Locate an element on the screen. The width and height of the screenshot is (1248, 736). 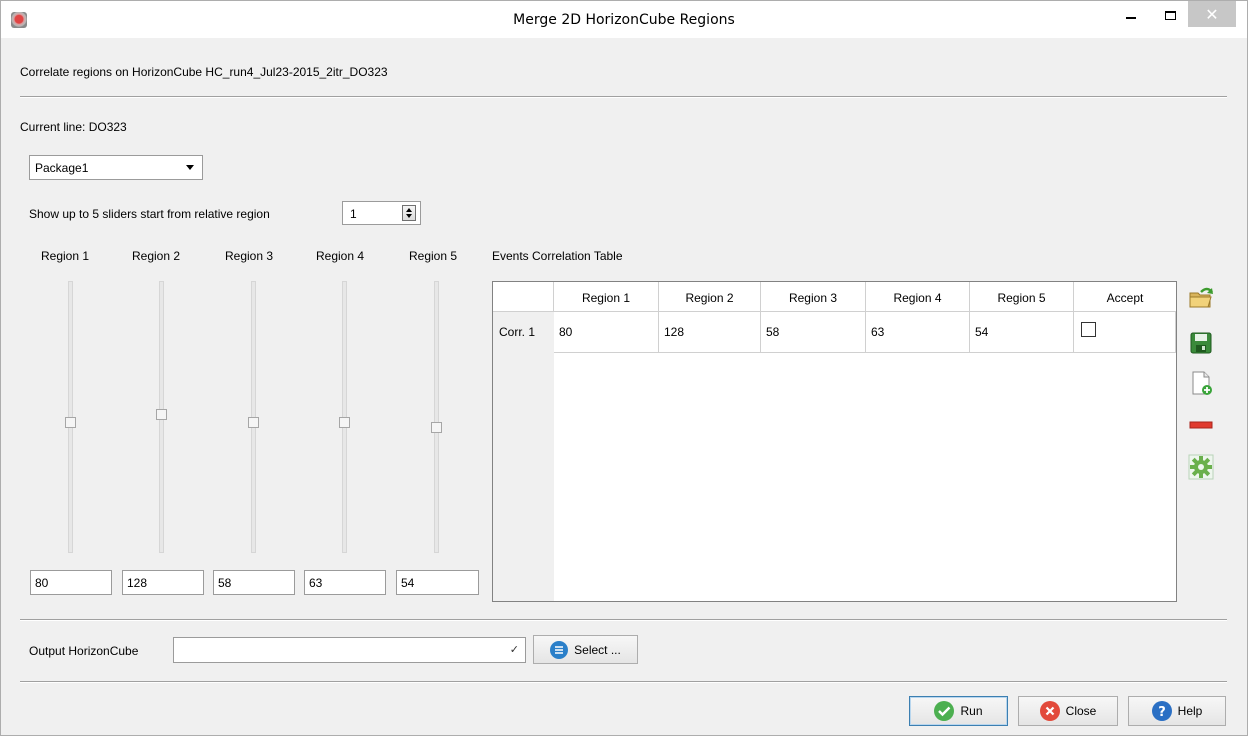
column-header-region-1: Region 1 is located at coordinates (606, 297).